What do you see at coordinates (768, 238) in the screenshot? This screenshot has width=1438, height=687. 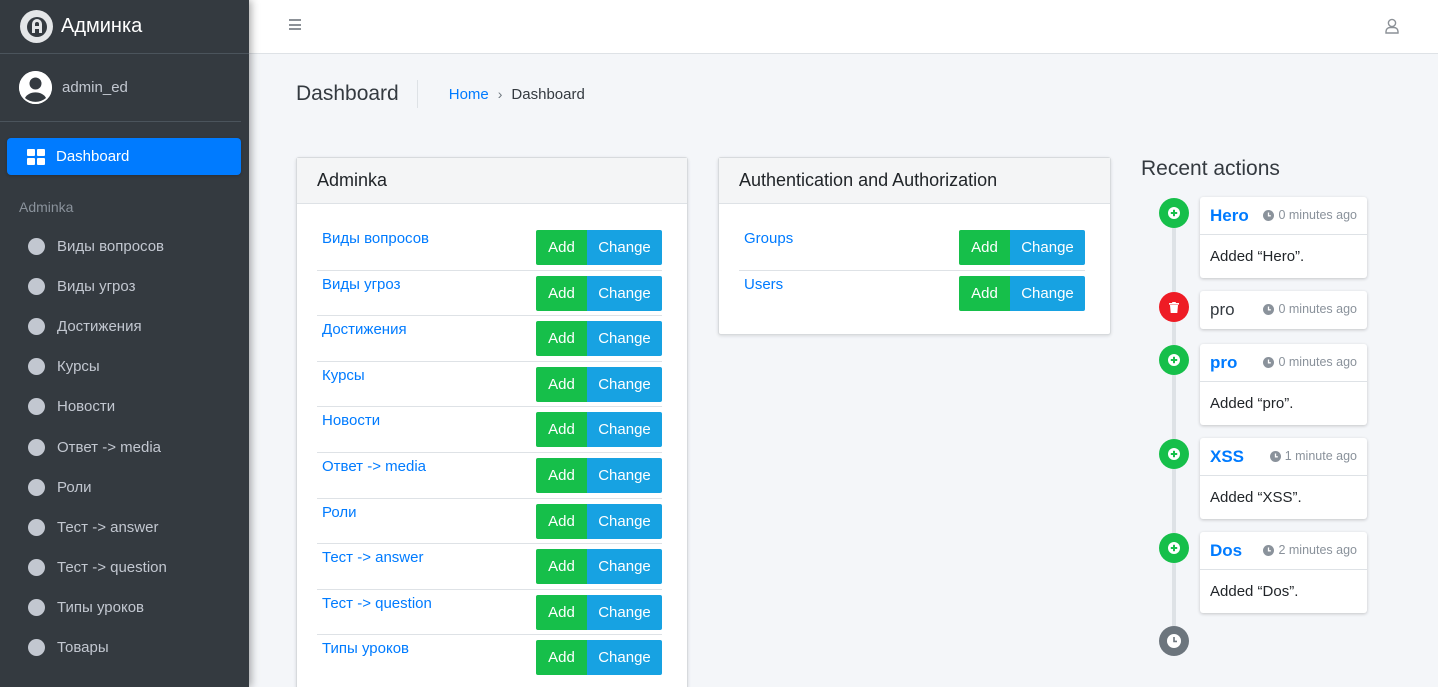 I see `model-link: Groups` at bounding box center [768, 238].